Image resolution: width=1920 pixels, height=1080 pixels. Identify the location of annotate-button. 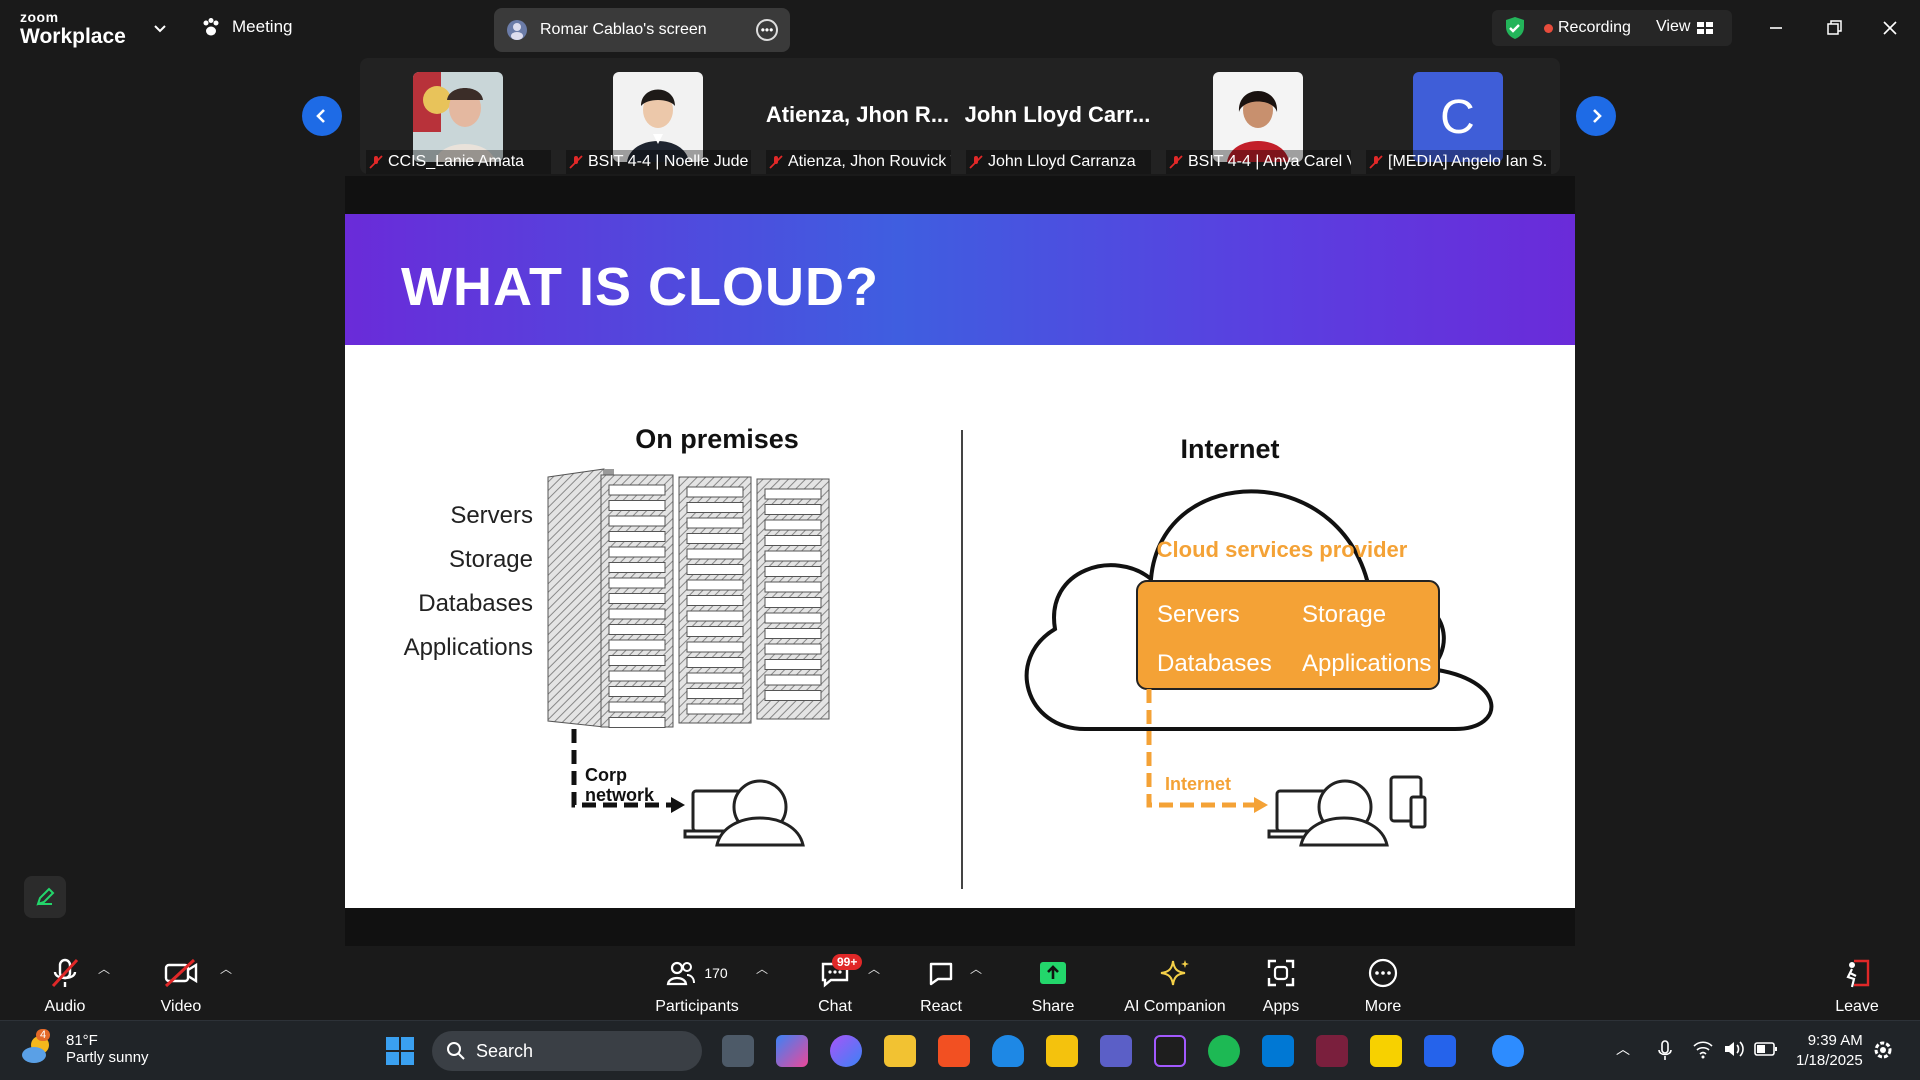
(45, 897).